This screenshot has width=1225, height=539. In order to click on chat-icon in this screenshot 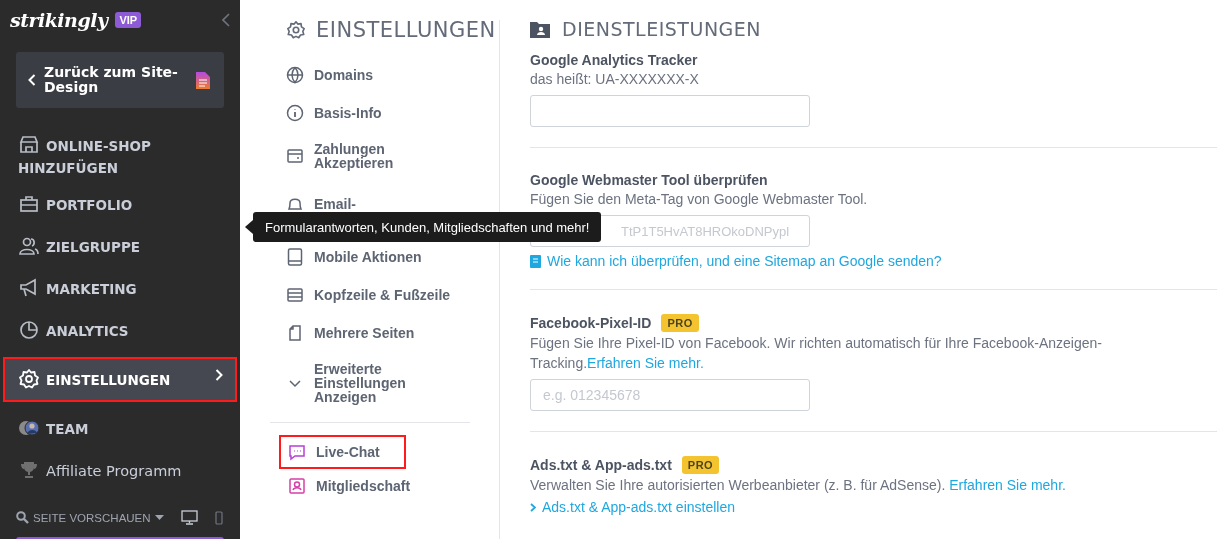, I will do `click(297, 452)`.